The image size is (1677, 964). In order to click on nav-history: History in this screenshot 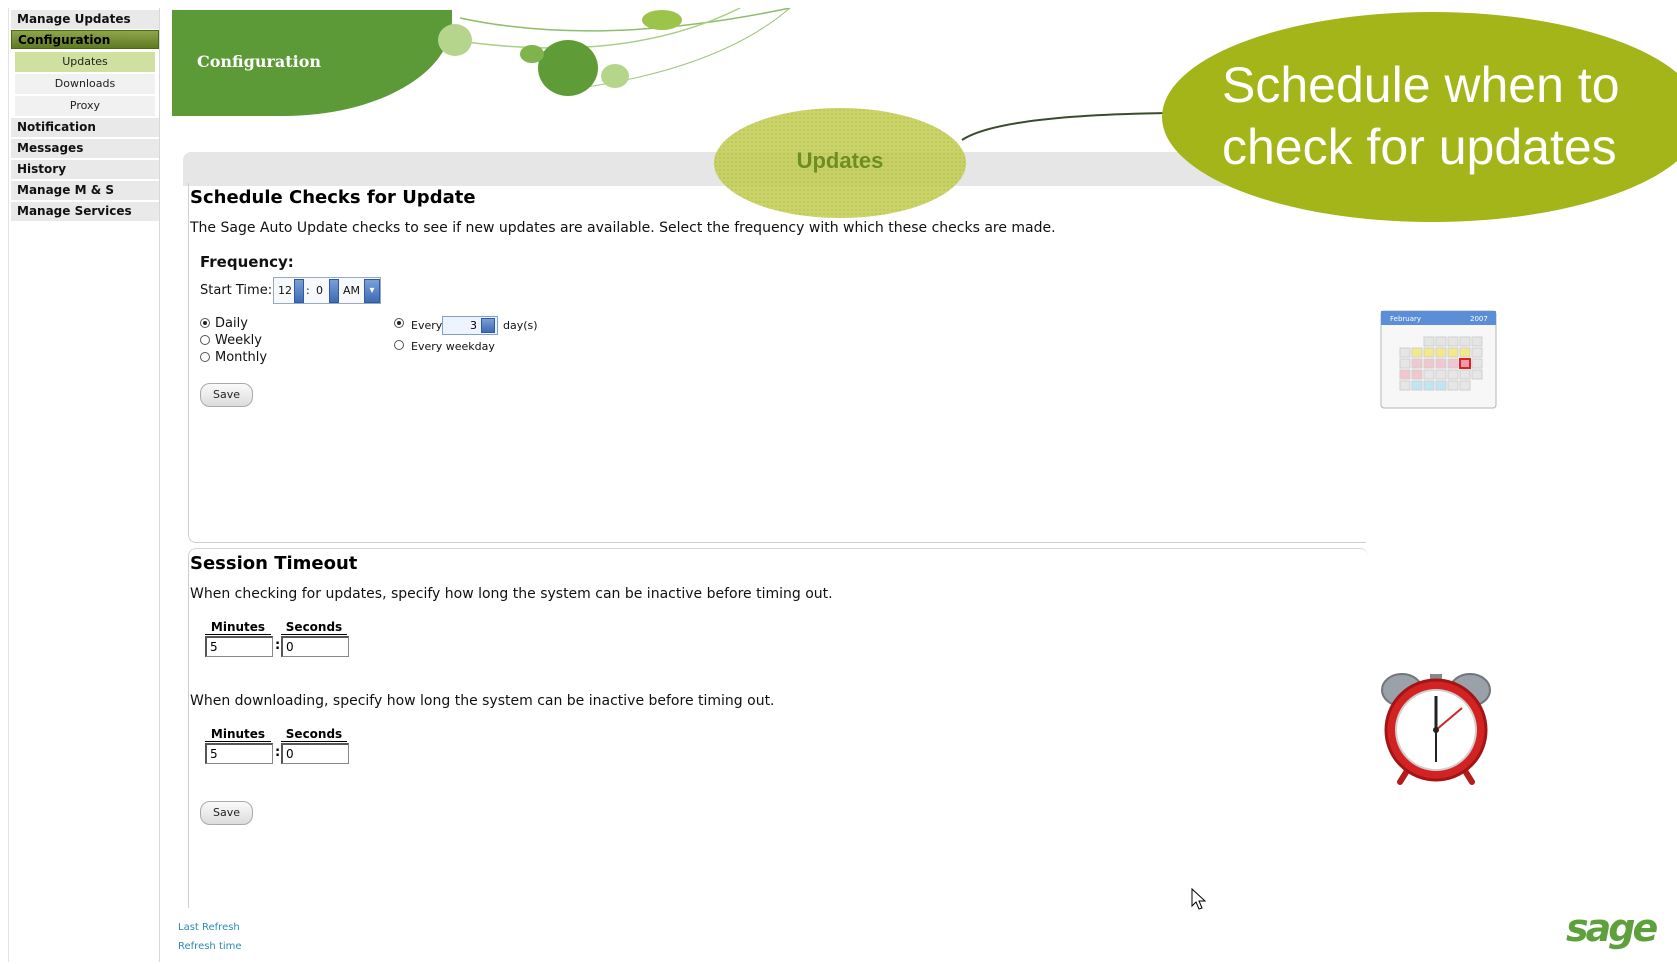, I will do `click(85, 169)`.